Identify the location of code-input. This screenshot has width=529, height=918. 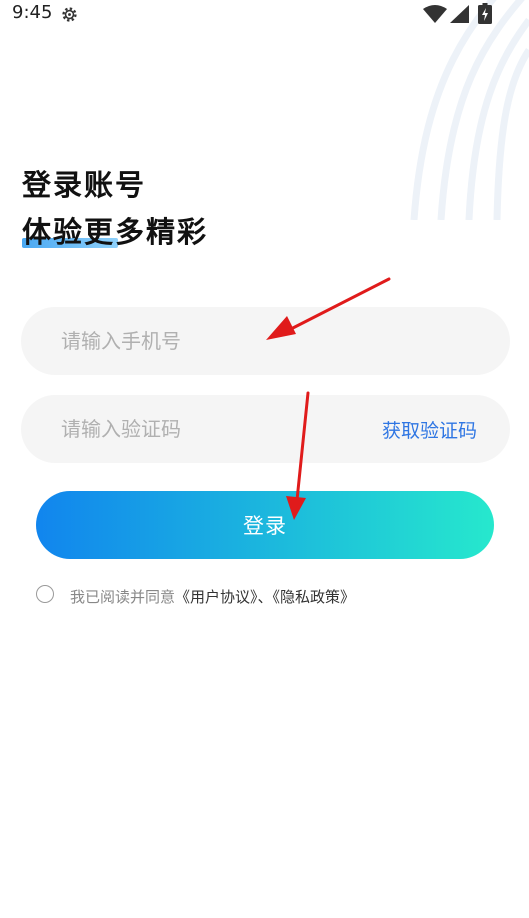
(211, 429).